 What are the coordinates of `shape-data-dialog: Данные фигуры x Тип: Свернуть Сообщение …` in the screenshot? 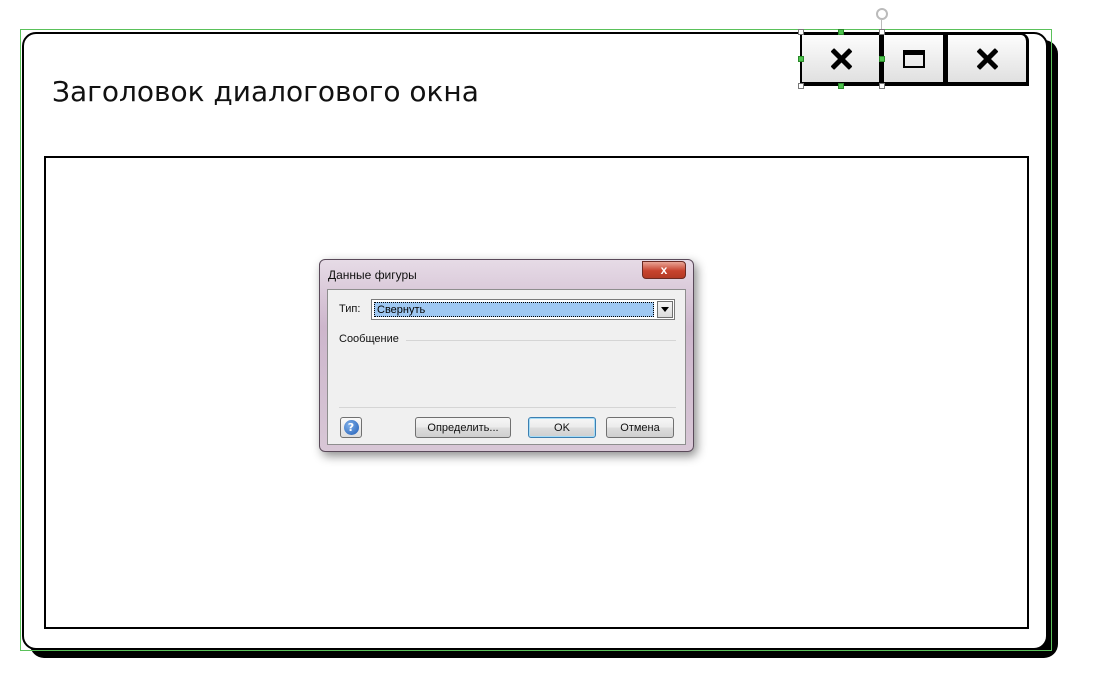 It's located at (506, 355).